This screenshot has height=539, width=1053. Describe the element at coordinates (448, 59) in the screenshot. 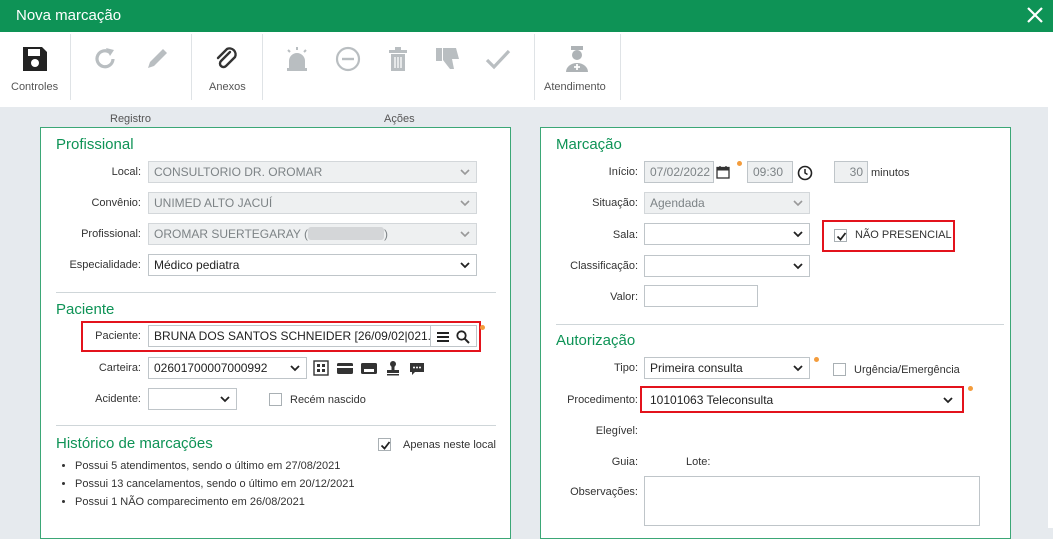

I see `thumbs-down-icon` at that location.